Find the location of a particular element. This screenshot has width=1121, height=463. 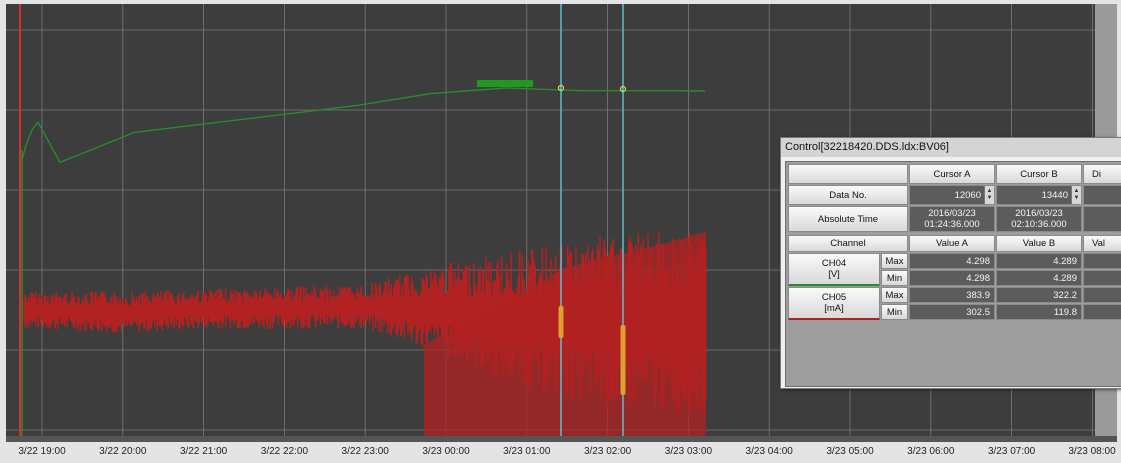

cursor-a-data-no-value: 12060 is located at coordinates (967, 195).